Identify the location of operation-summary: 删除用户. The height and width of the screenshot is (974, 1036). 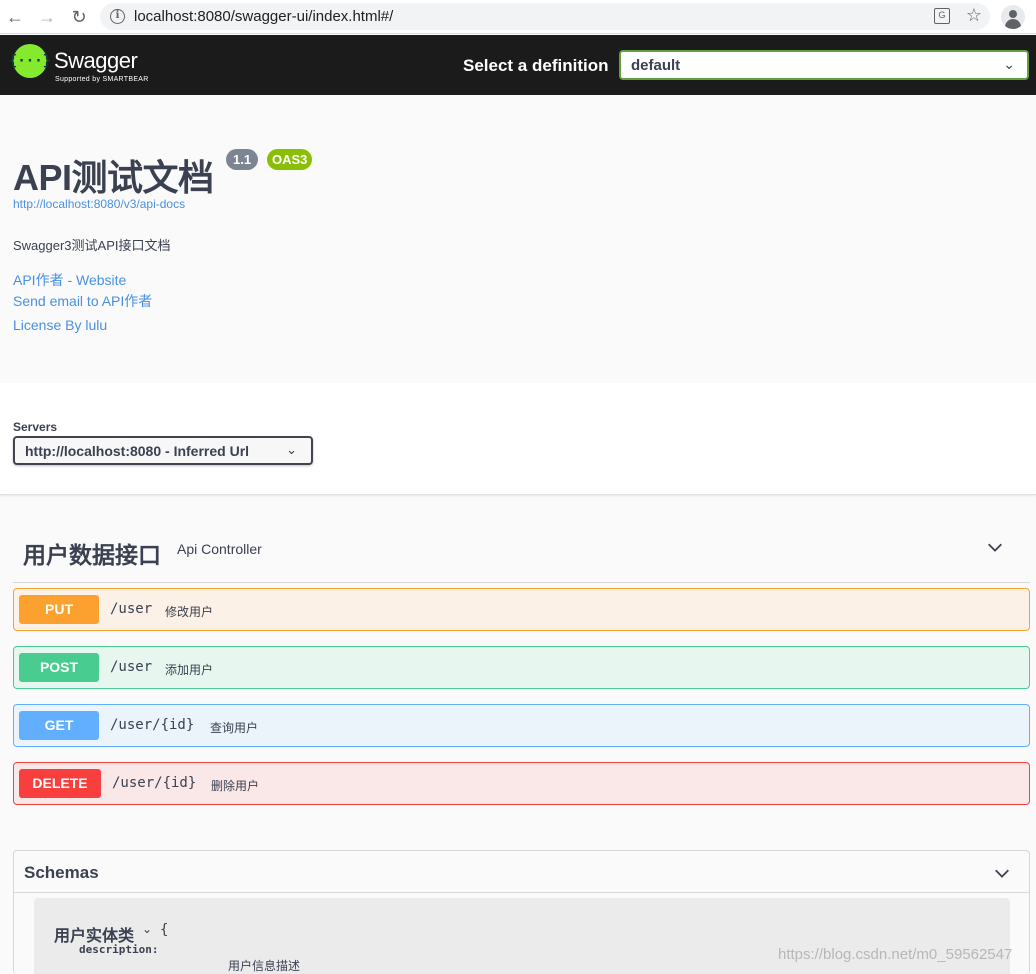
(235, 786).